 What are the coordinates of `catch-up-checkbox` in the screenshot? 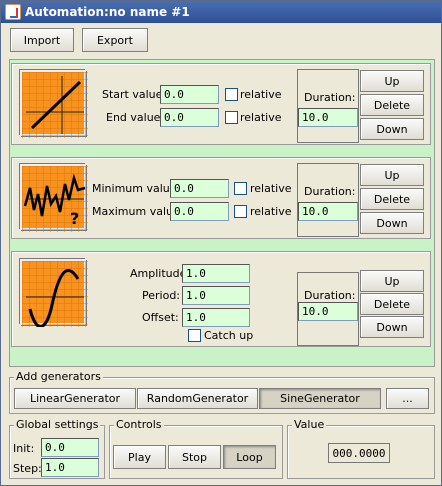 It's located at (194, 335).